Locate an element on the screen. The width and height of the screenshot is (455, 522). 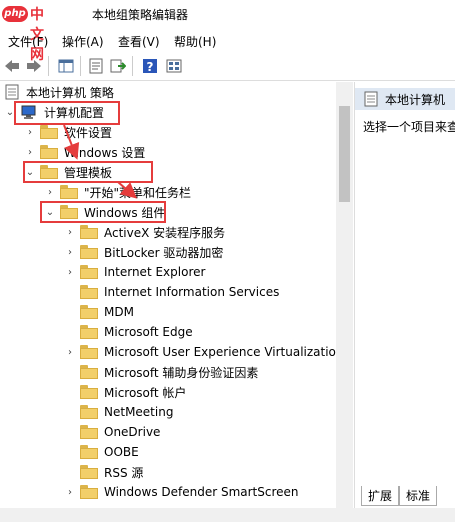
menu-view: 查看(V) is located at coordinates (139, 41).